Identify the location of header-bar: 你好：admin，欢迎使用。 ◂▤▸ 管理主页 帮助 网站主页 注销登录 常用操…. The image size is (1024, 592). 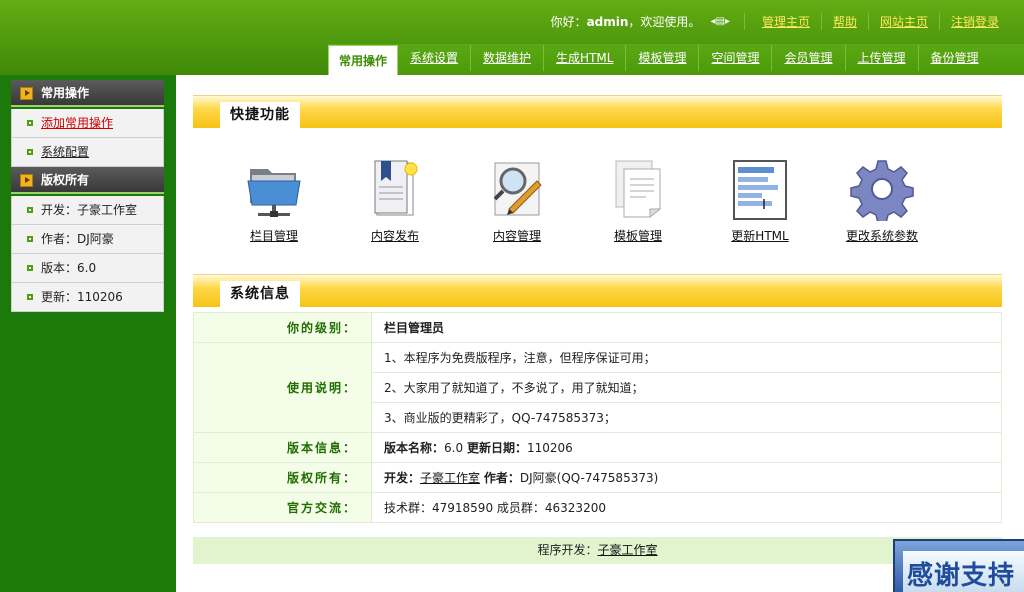
(512, 37).